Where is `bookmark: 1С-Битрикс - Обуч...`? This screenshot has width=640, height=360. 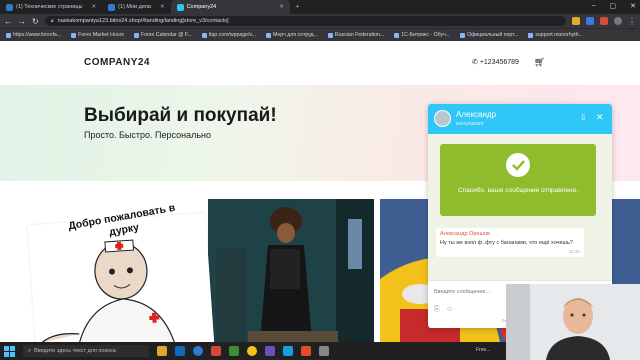 bookmark: 1С-Битрикс - Обуч... is located at coordinates (422, 35).